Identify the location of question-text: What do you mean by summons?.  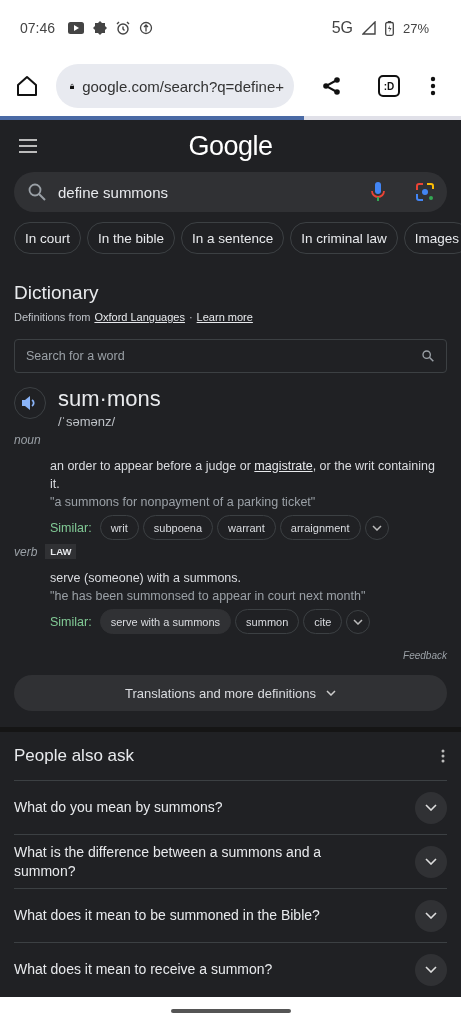
(118, 808).